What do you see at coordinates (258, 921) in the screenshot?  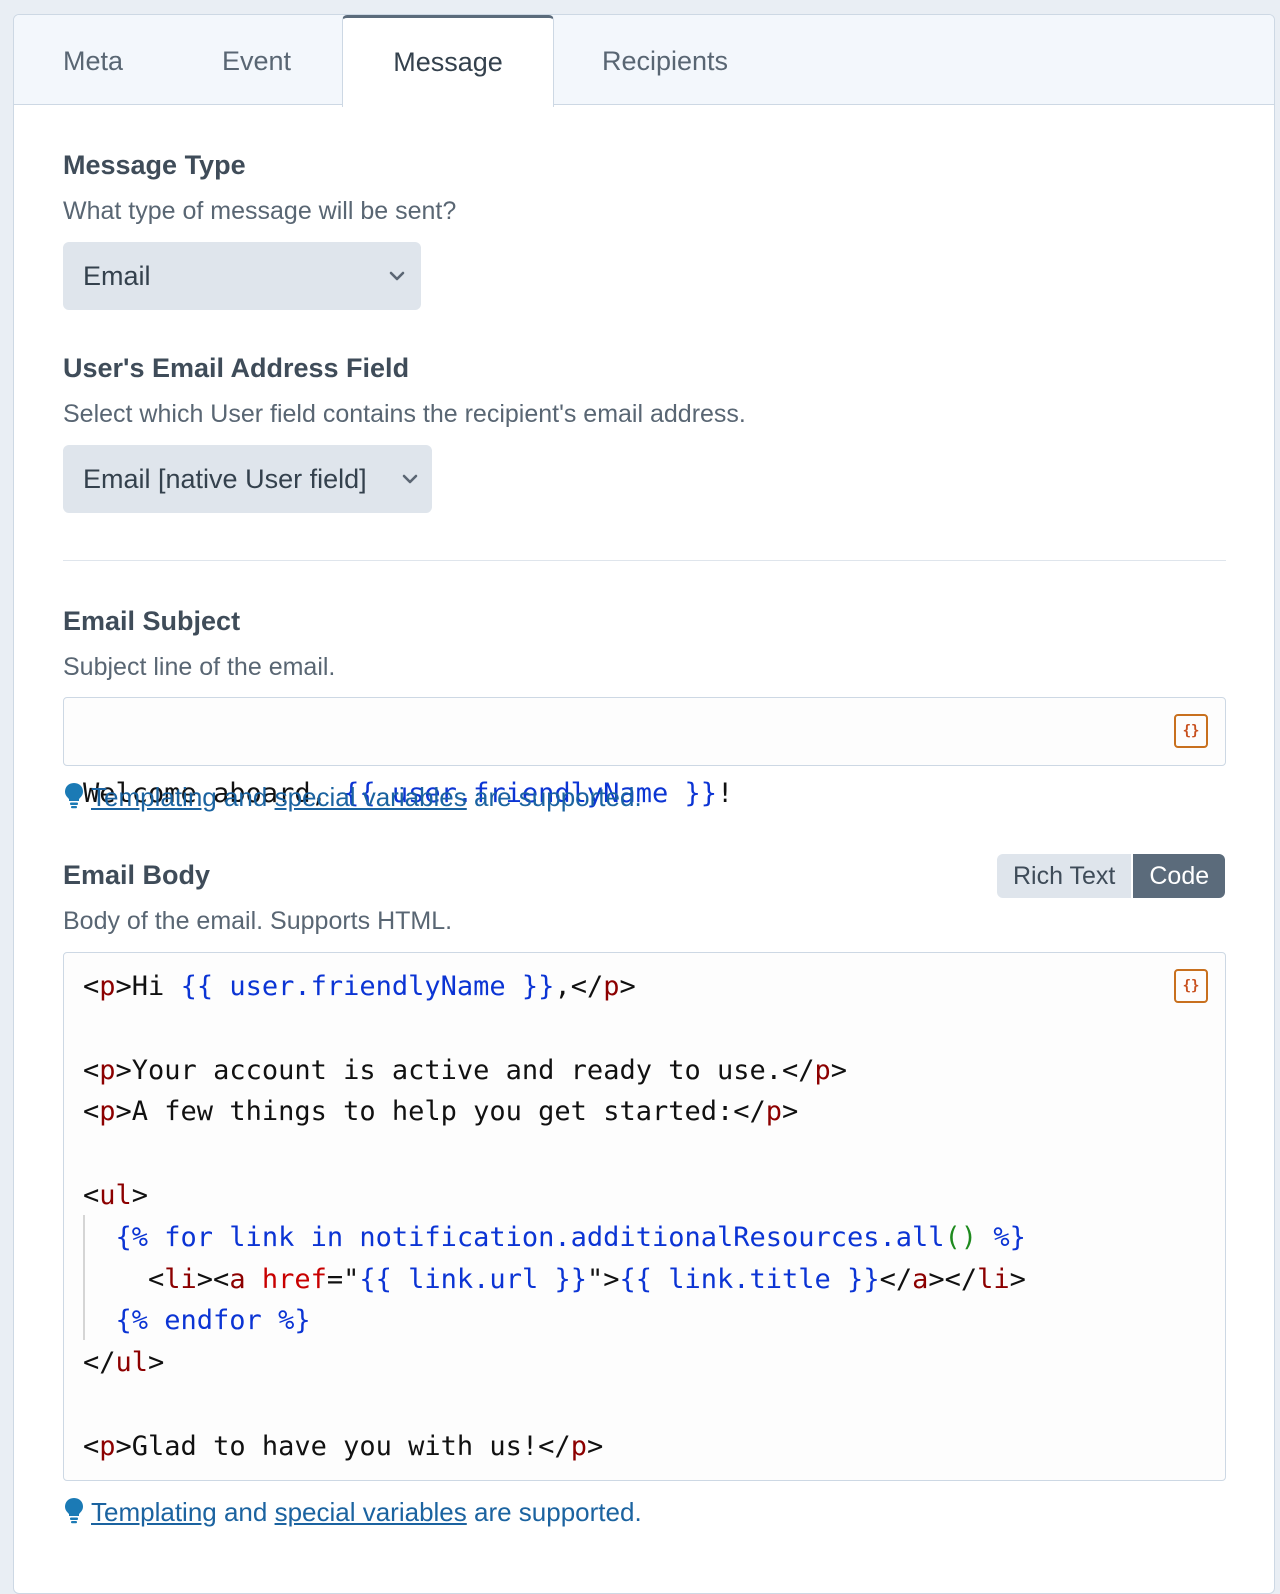 I see `email-body-hint: Body of the email. Supports HTML.` at bounding box center [258, 921].